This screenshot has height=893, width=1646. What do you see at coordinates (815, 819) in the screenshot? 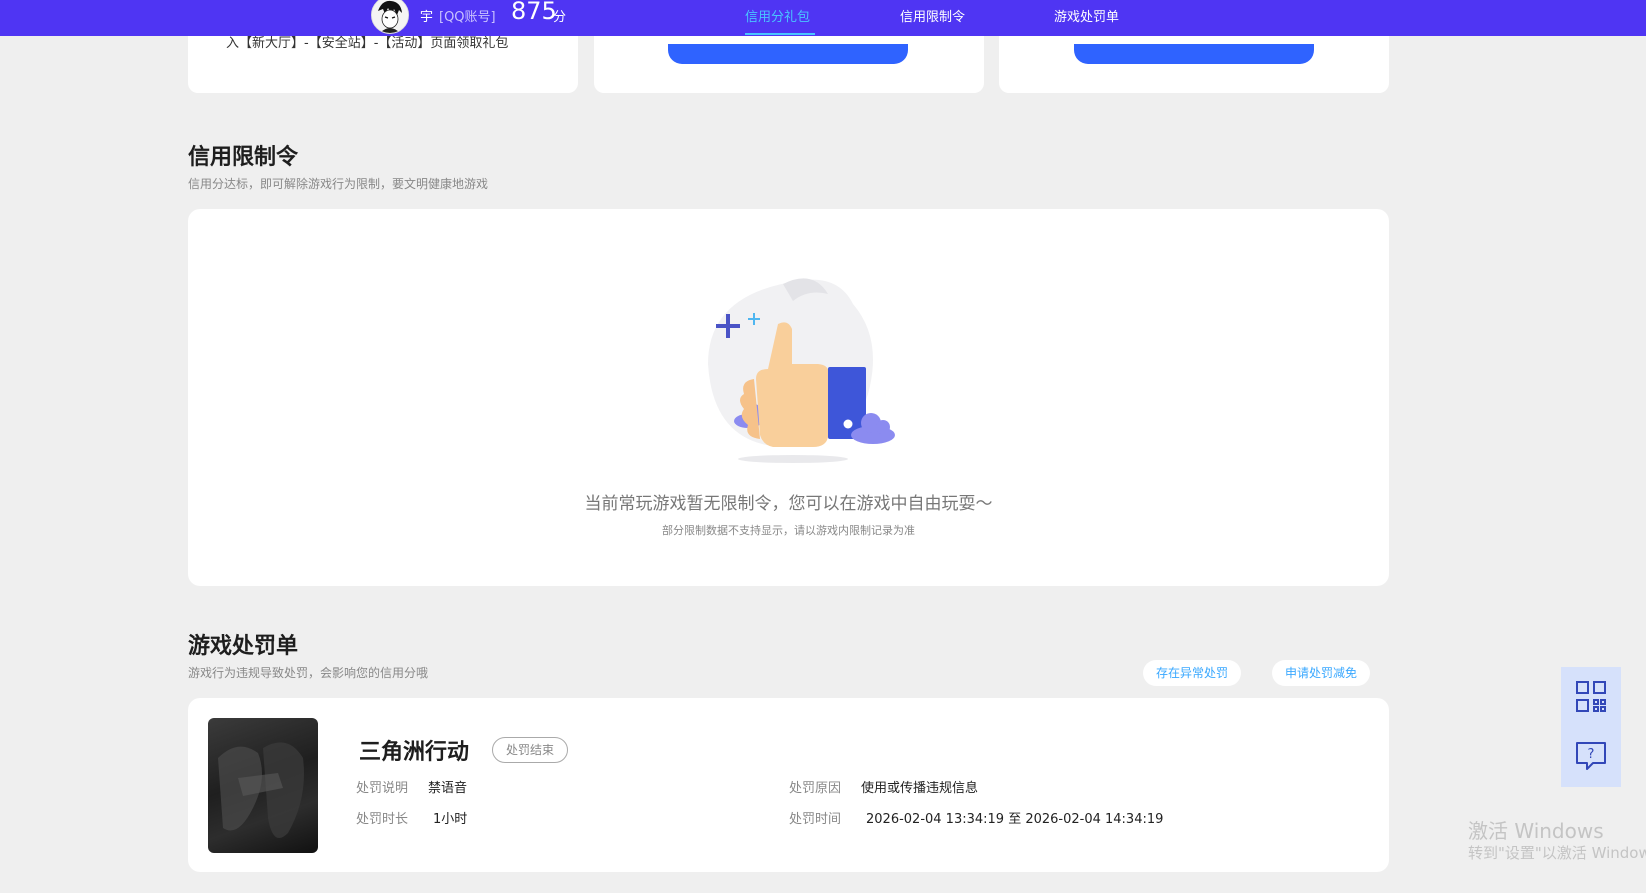
I see `penalty-time-label: 处罚时间` at bounding box center [815, 819].